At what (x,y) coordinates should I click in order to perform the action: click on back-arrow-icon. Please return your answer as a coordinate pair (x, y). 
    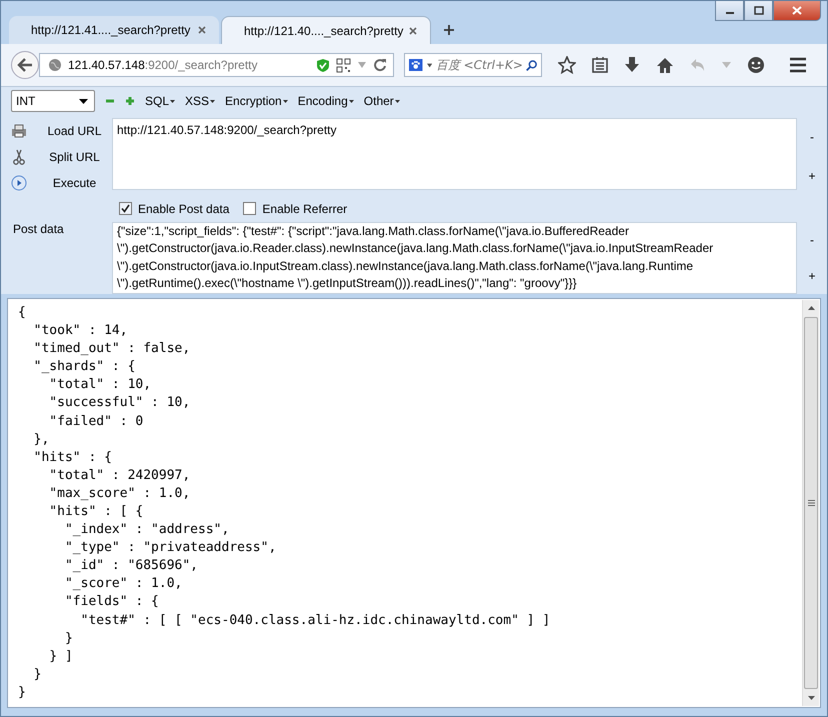
    Looking at the image, I should click on (25, 65).